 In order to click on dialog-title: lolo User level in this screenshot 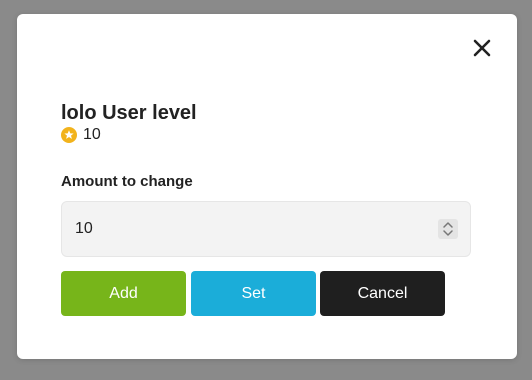, I will do `click(129, 113)`.